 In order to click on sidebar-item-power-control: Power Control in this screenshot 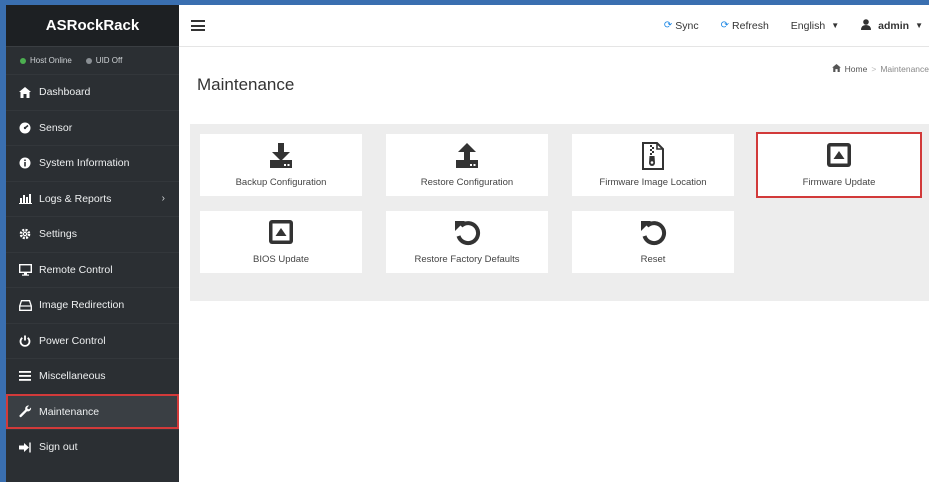, I will do `click(92, 340)`.